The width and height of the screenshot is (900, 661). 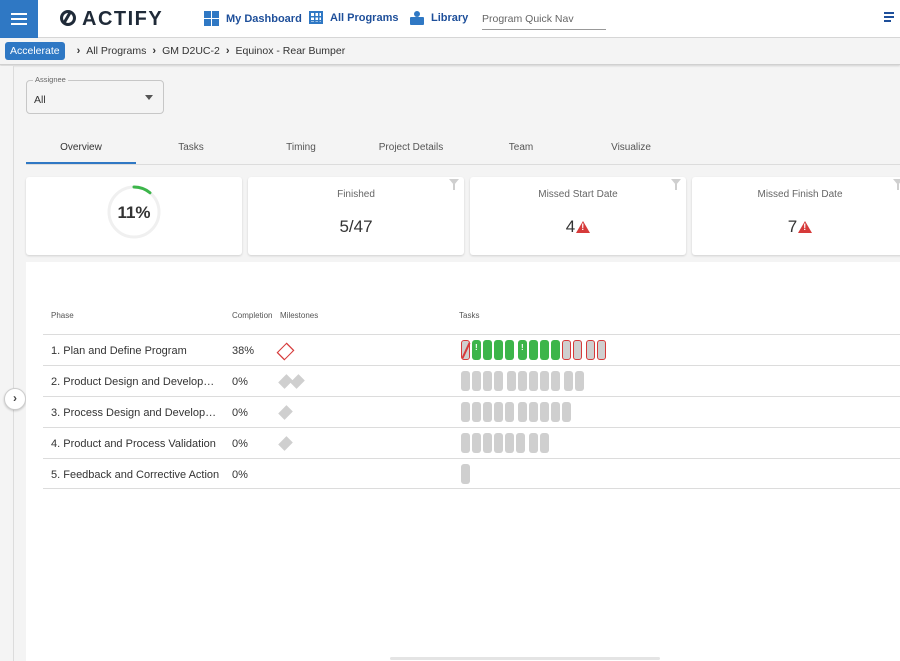 What do you see at coordinates (578, 194) in the screenshot?
I see `missed-start-label: Missed Start Date` at bounding box center [578, 194].